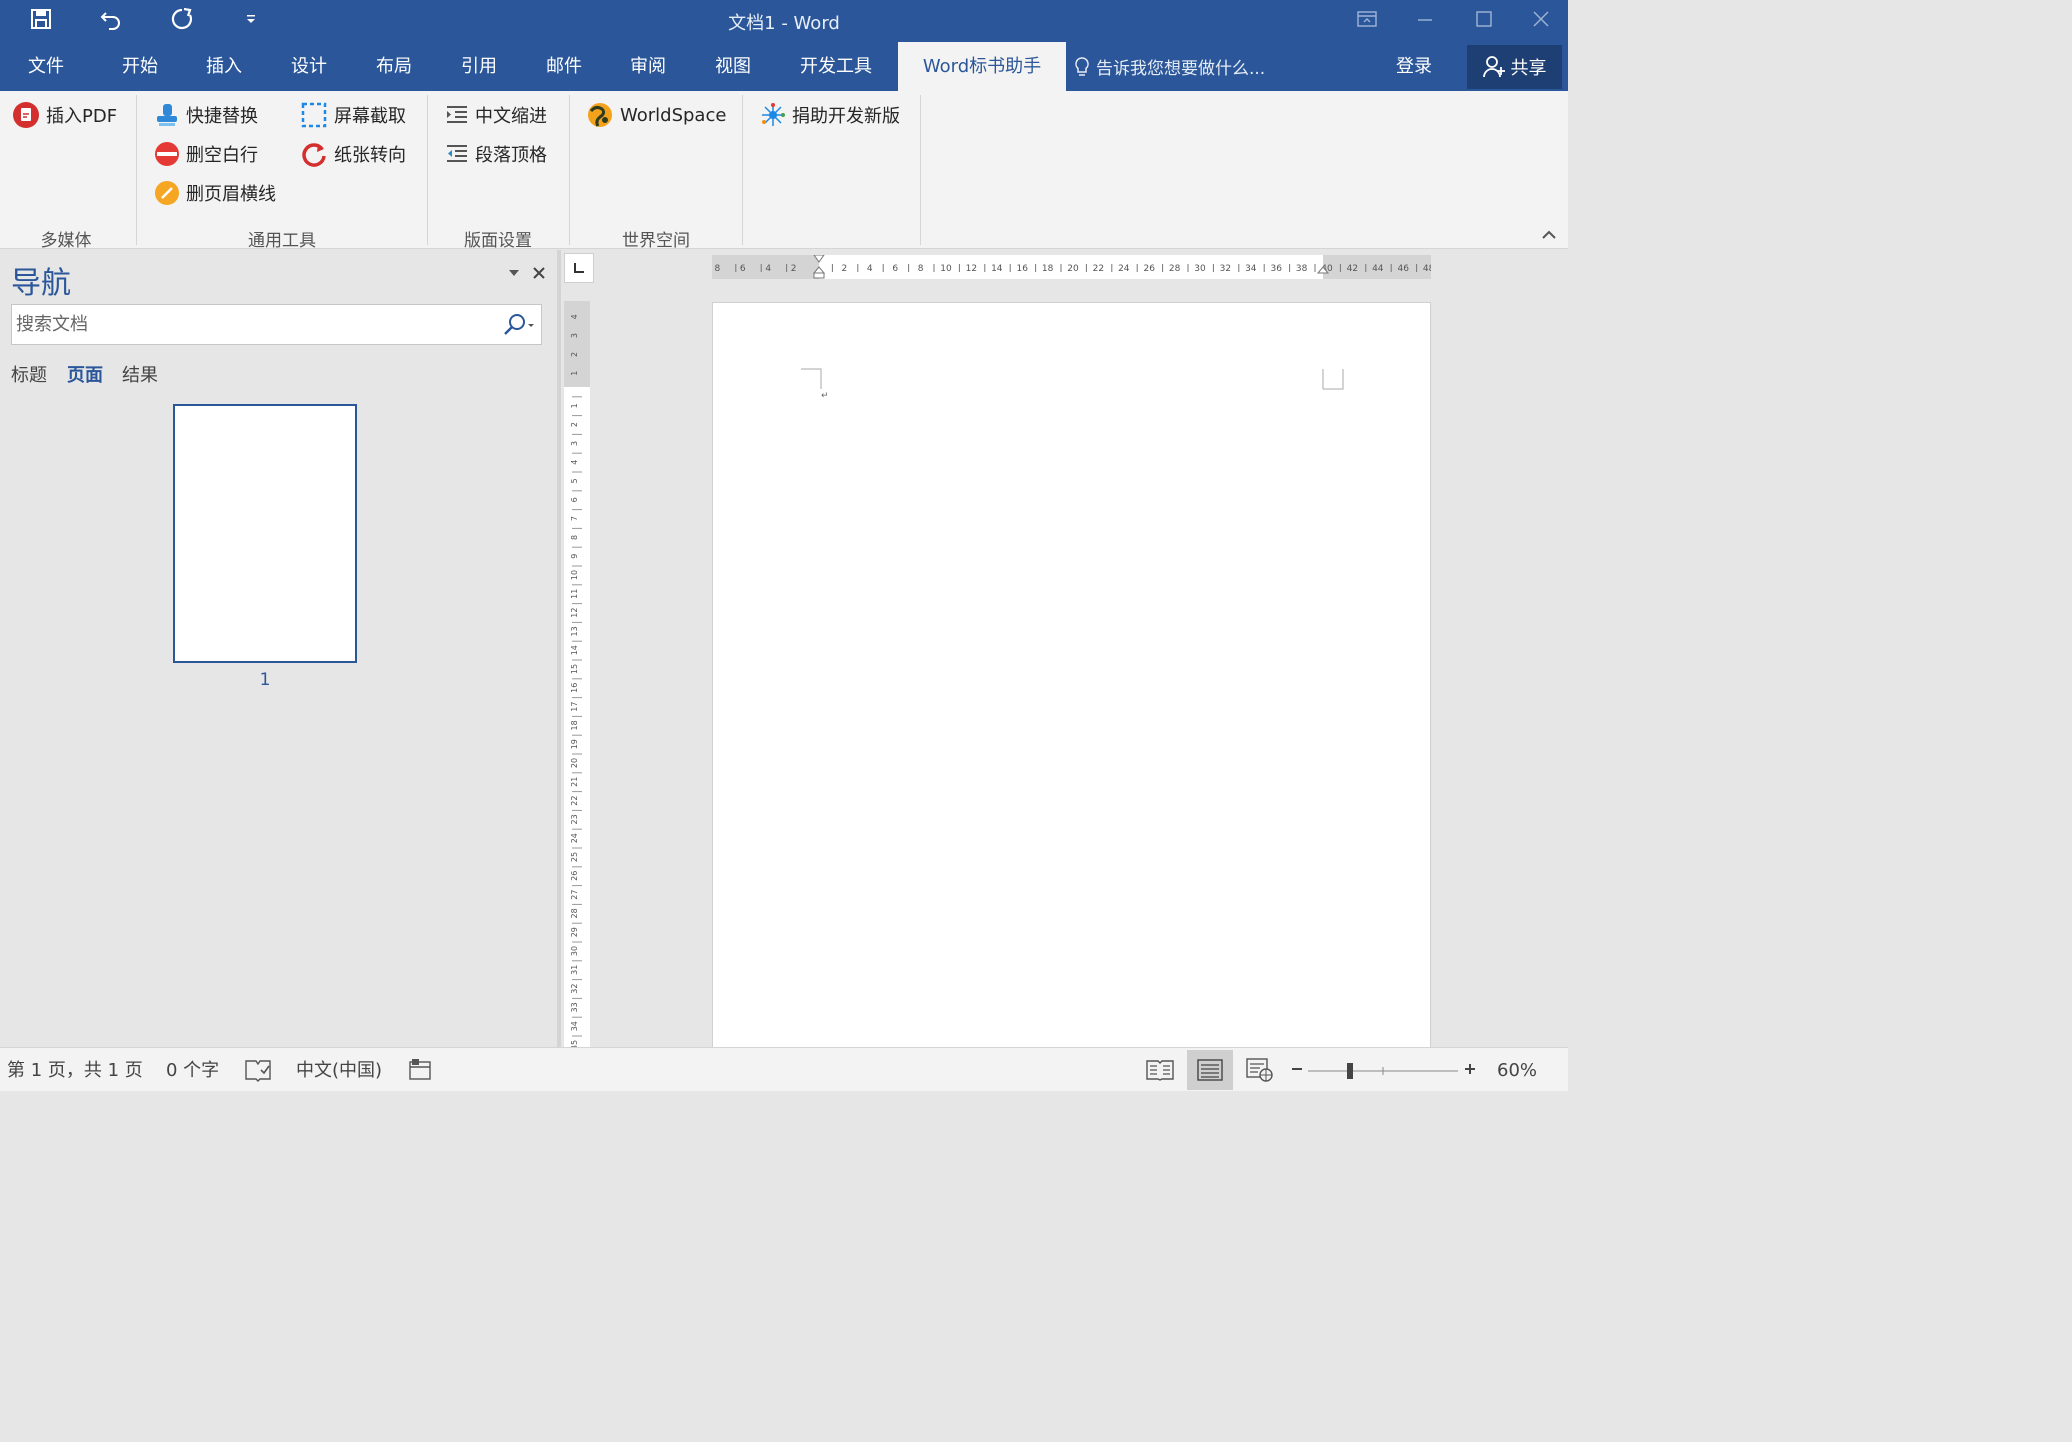 This screenshot has height=1442, width=2072. I want to click on tab-design: 设计, so click(309, 66).